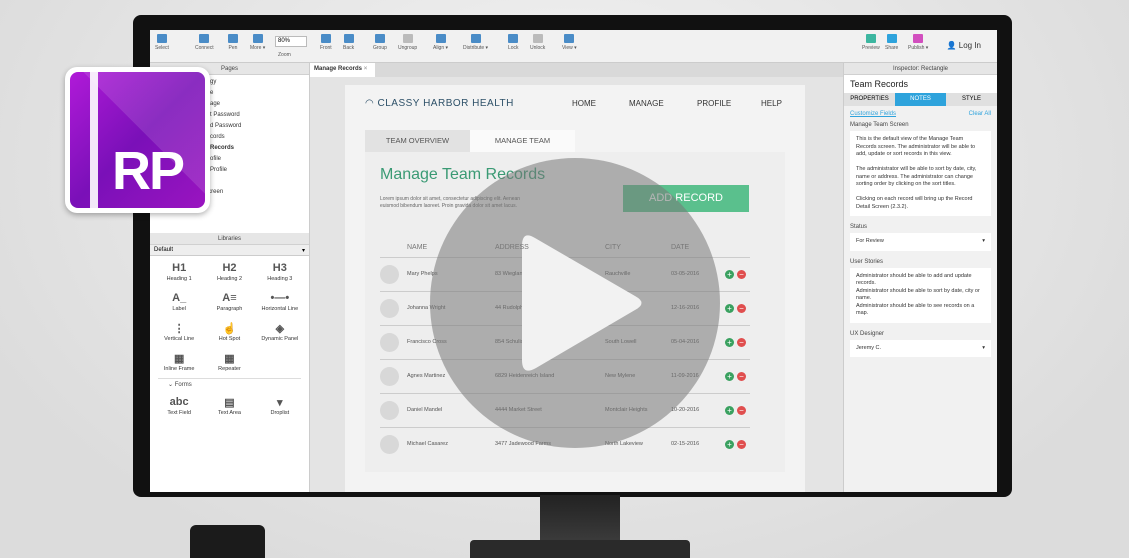 This screenshot has height=558, width=1129. I want to click on close-icon: ×, so click(366, 69).